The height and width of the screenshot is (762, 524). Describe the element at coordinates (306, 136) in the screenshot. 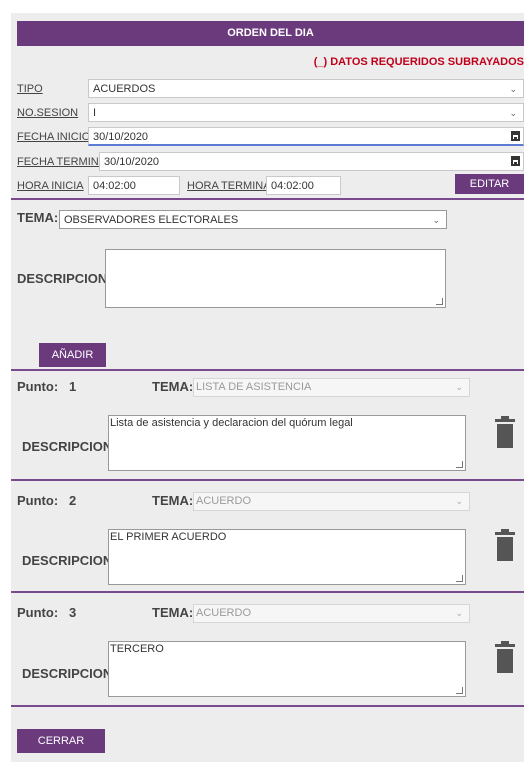

I see `fecha-inicio-input: 30/10/2020` at that location.